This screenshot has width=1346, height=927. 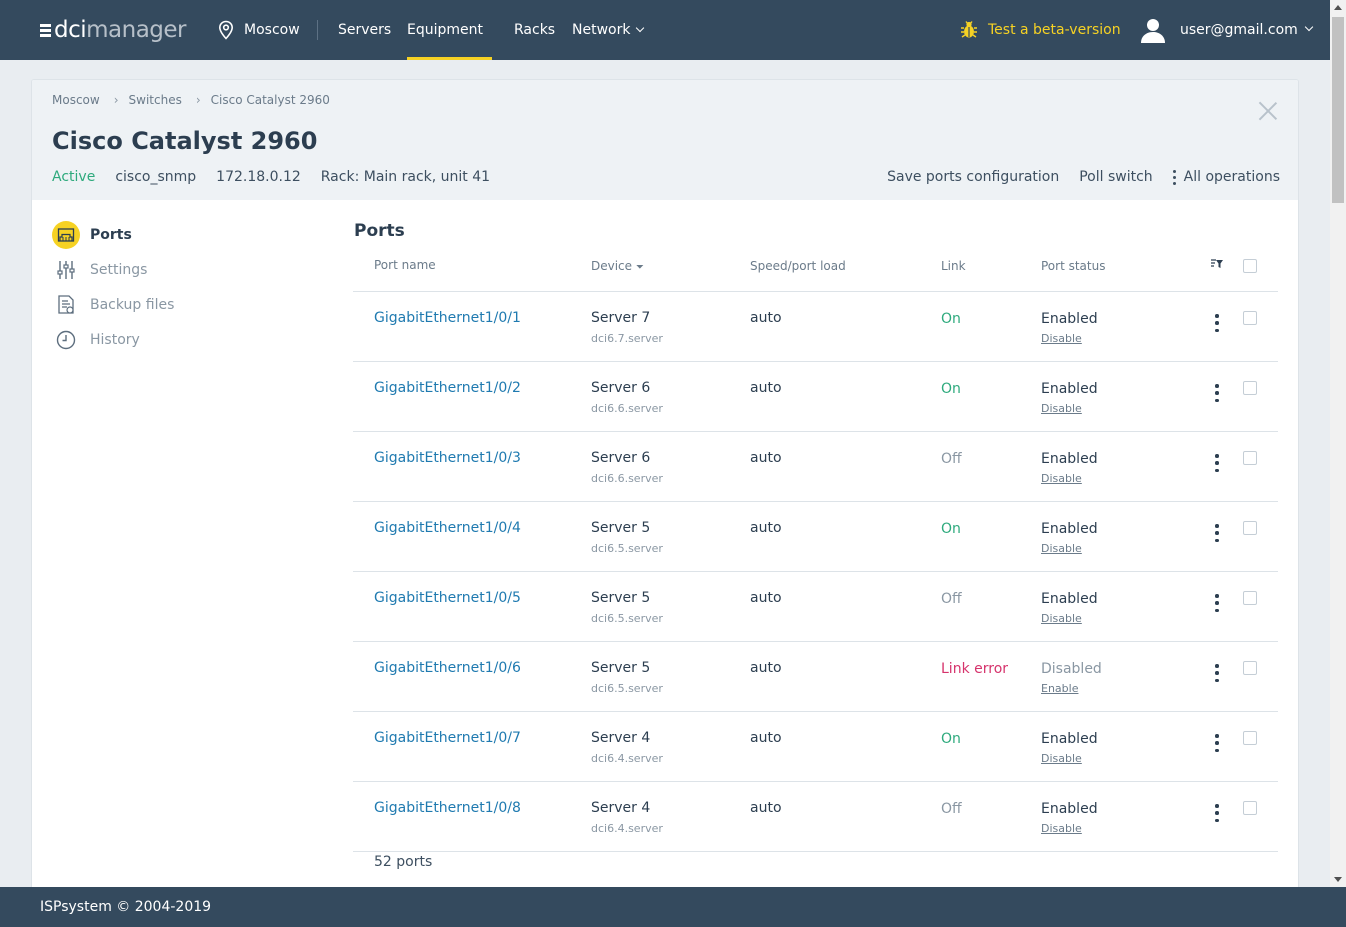 I want to click on port-name-link: GigabitEthernet1/0/2, so click(x=447, y=388).